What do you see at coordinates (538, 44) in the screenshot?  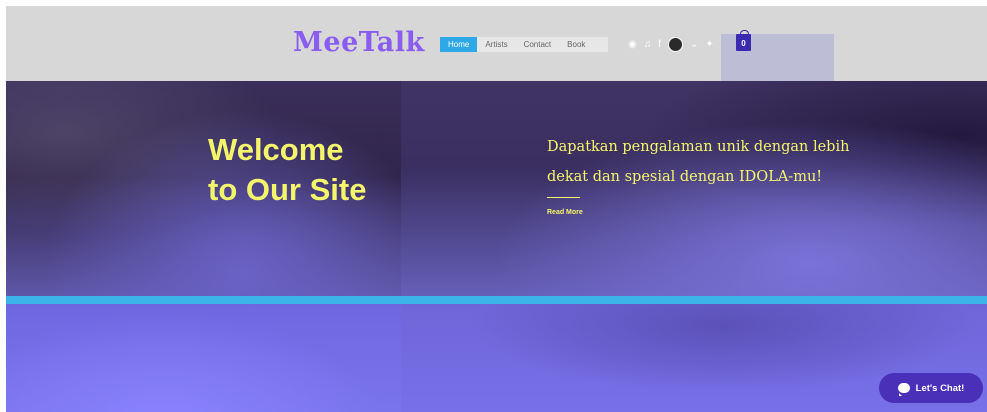 I see `nav-contact: Contact` at bounding box center [538, 44].